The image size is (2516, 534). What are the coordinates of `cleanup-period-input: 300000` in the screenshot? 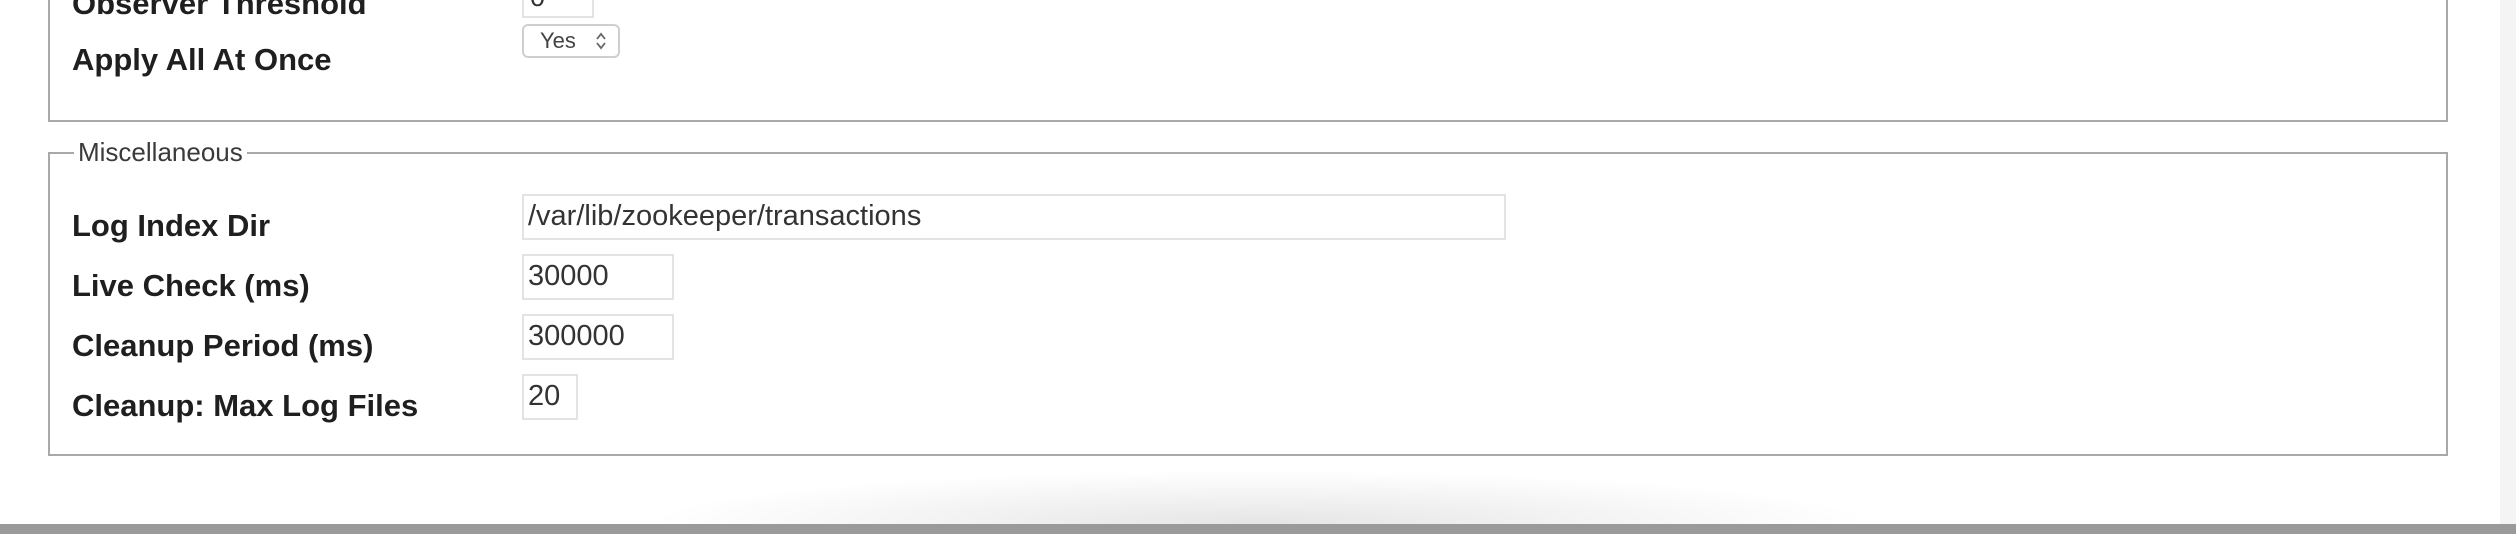 It's located at (598, 337).